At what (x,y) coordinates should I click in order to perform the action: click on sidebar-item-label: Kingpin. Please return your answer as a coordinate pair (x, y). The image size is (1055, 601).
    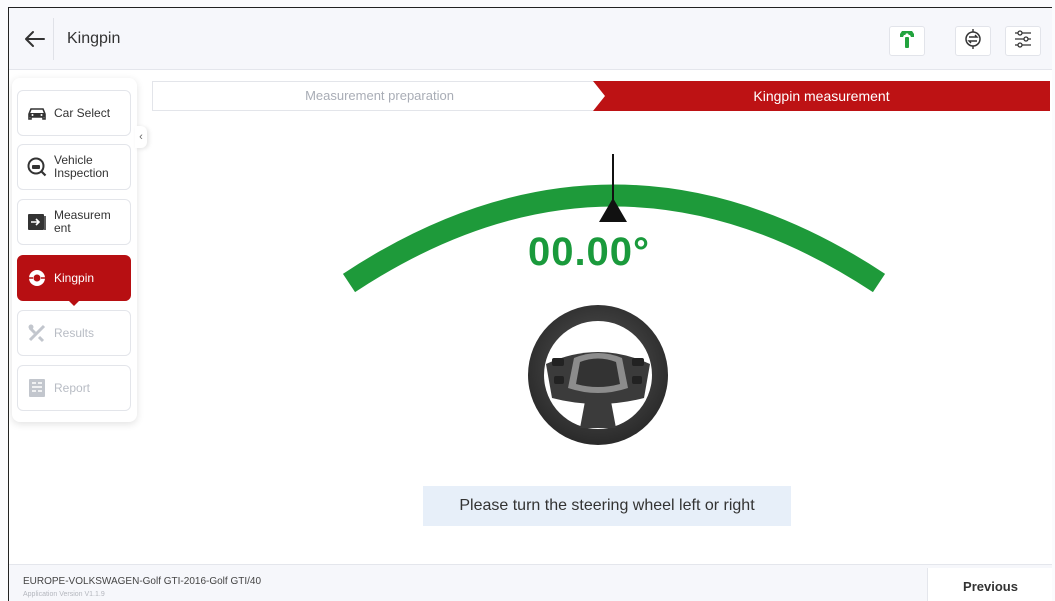
    Looking at the image, I should click on (74, 277).